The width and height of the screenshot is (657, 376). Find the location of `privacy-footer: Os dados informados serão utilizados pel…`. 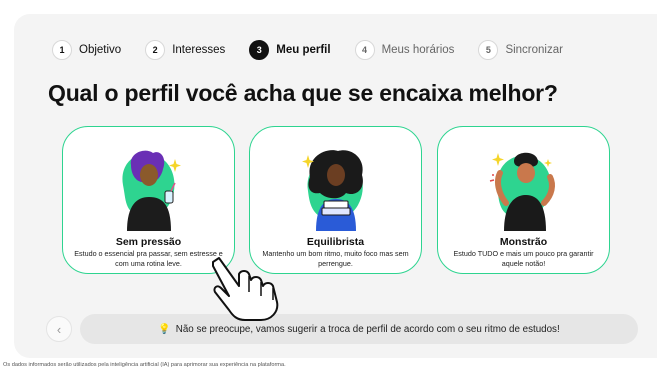

privacy-footer: Os dados informados serão utilizados pel… is located at coordinates (144, 365).